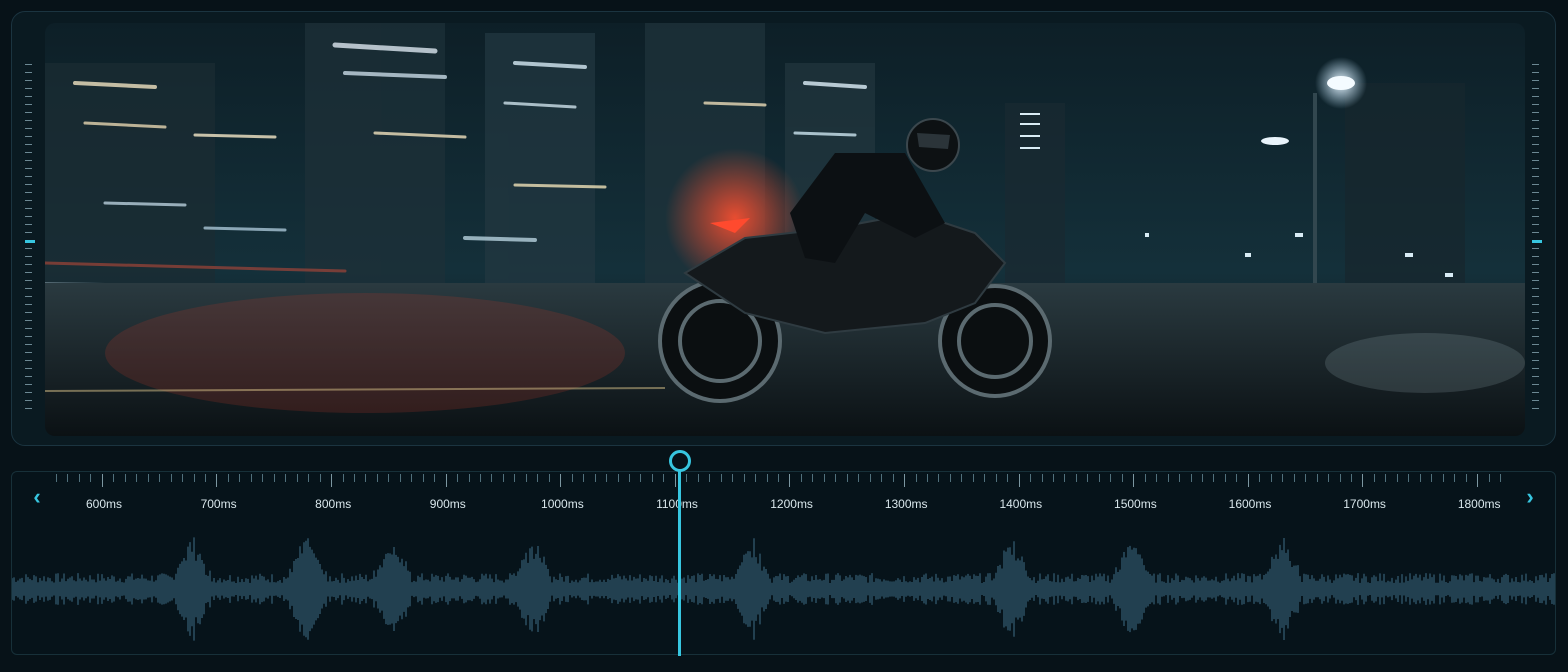  What do you see at coordinates (1479, 504) in the screenshot?
I see `time-label: 1800ms` at bounding box center [1479, 504].